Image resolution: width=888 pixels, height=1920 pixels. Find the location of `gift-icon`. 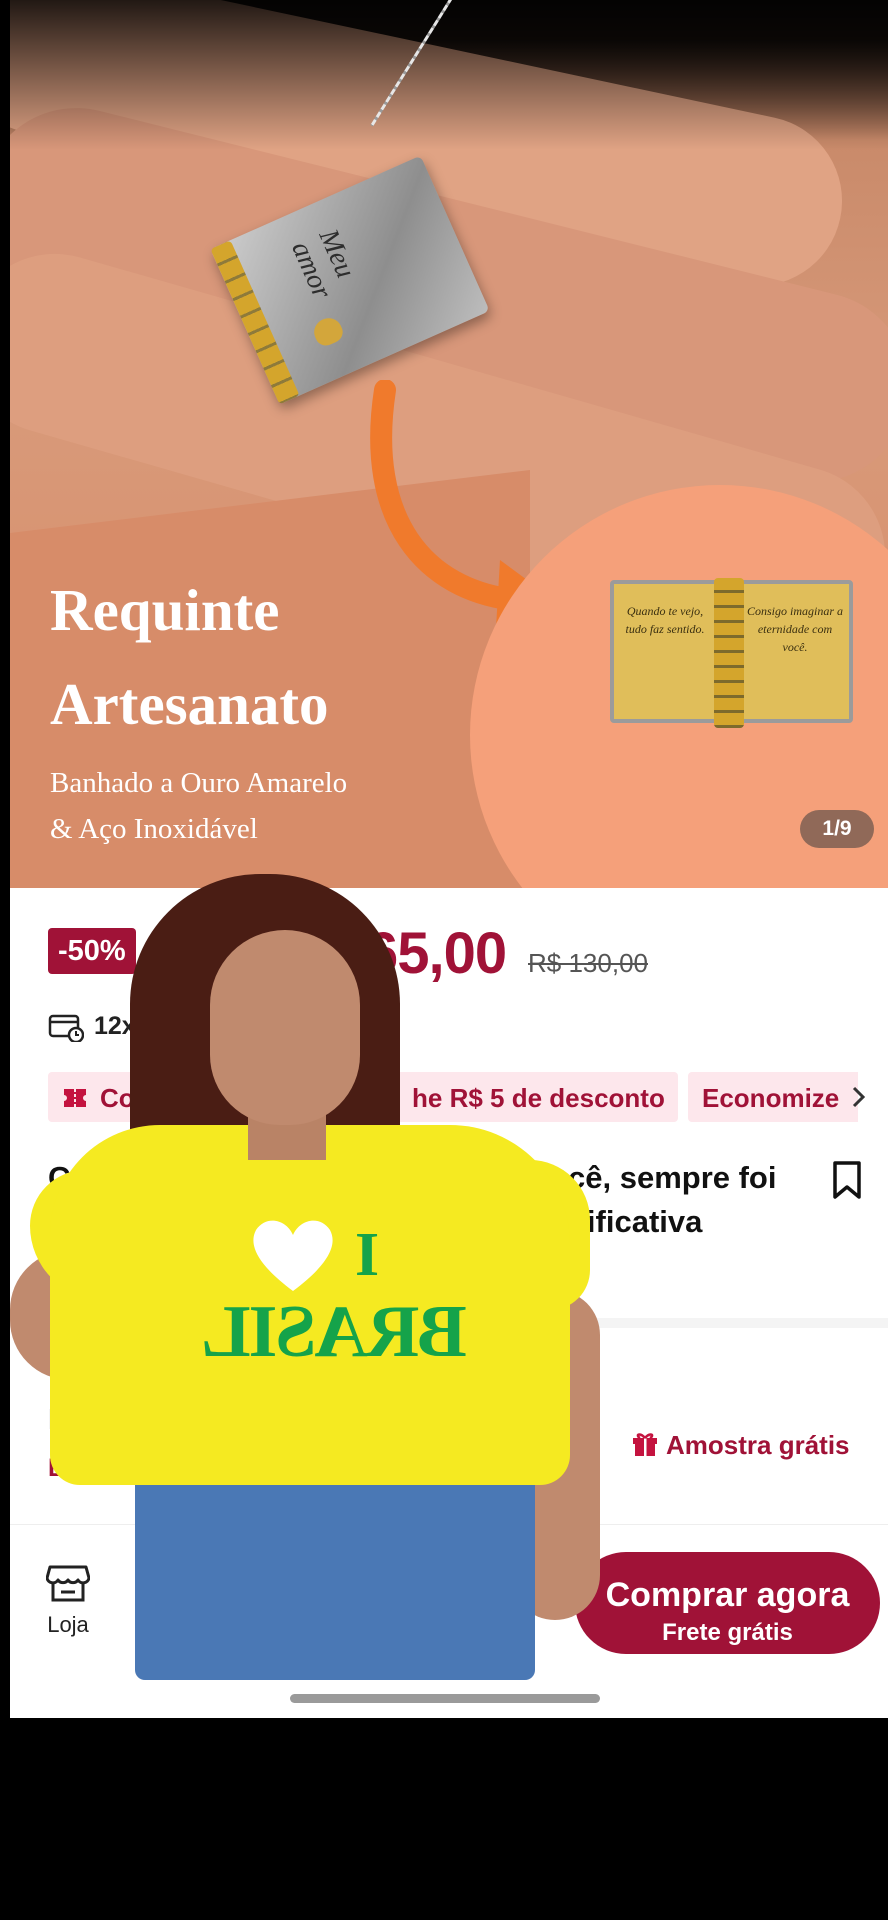

gift-icon is located at coordinates (645, 1444).